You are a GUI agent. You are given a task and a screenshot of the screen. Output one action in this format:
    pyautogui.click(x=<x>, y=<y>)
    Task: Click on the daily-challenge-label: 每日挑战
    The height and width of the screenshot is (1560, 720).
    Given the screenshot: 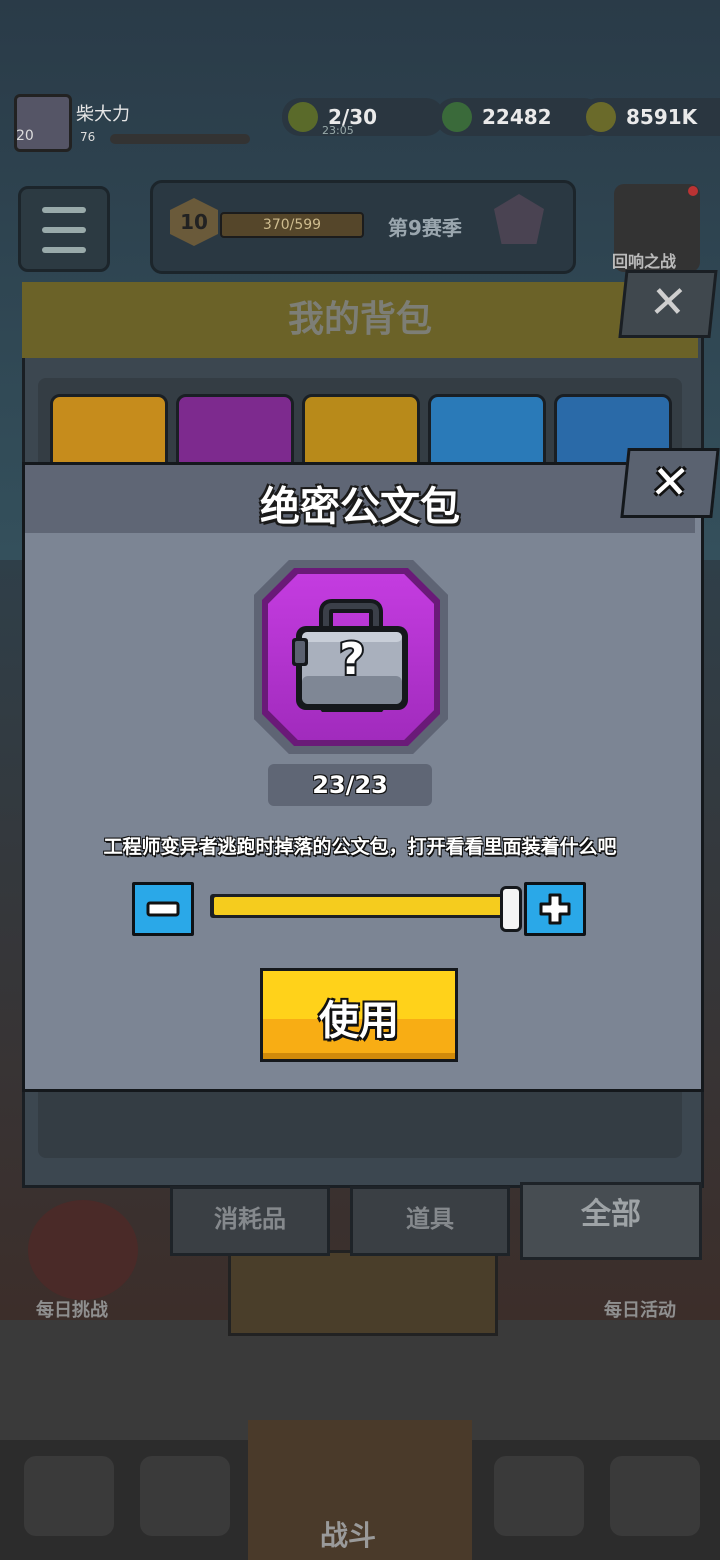 What is the action you would take?
    pyautogui.click(x=72, y=1310)
    